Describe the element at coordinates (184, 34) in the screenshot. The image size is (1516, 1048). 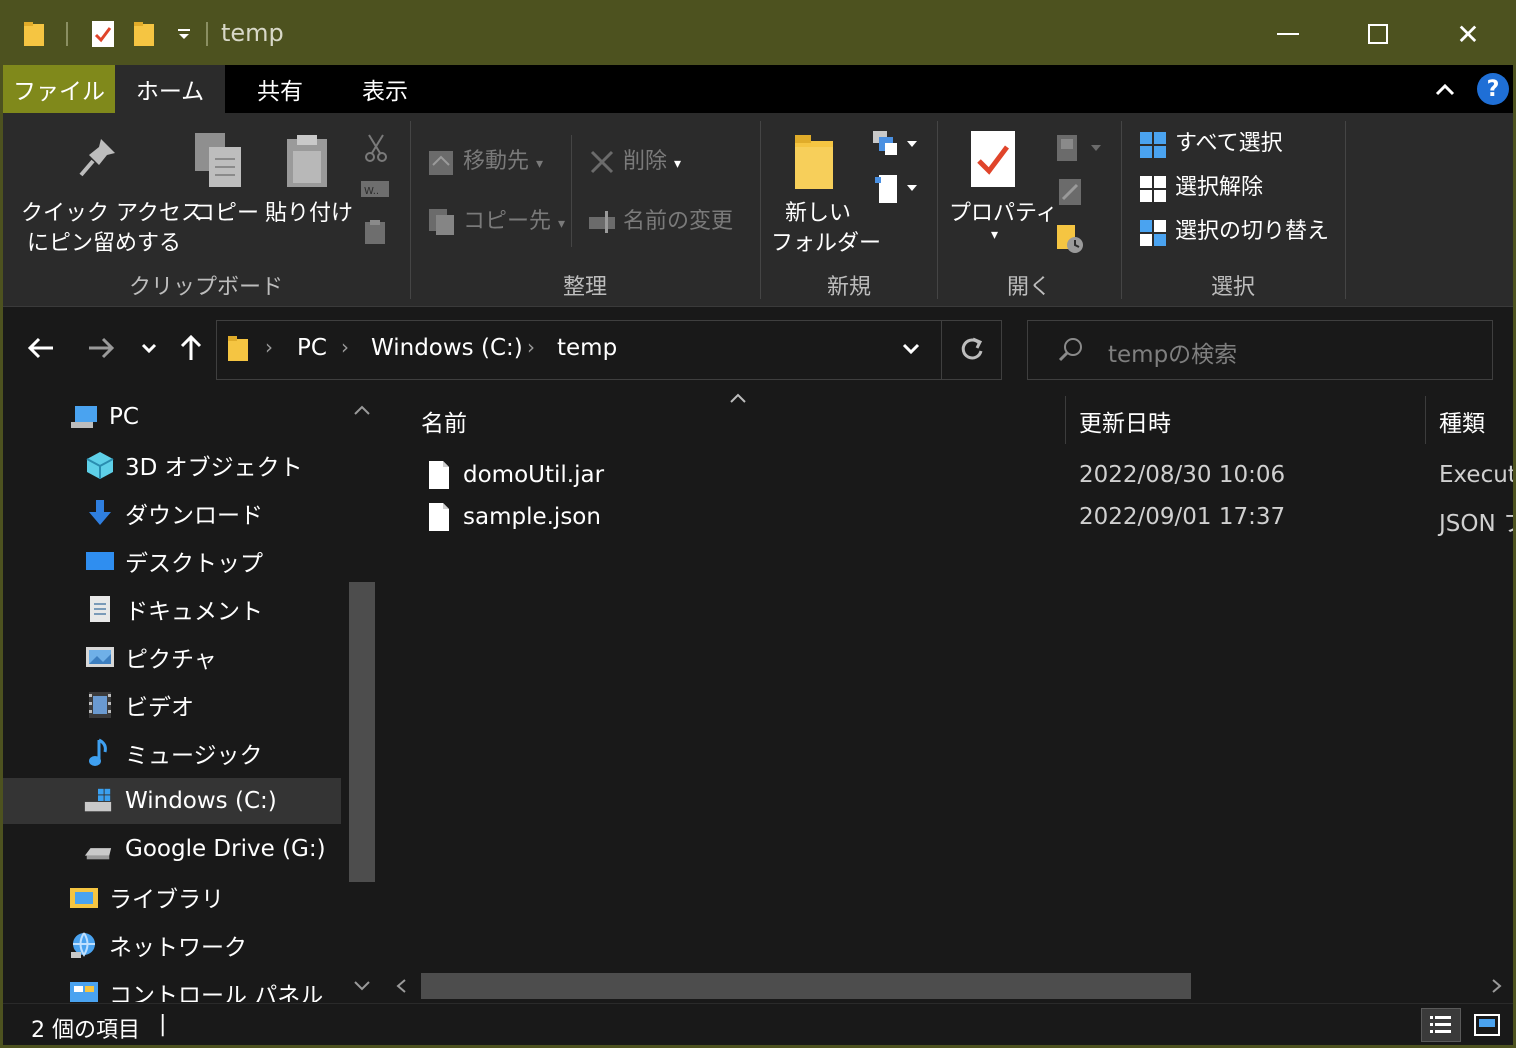
I see `customize-qa-dropdown-icon` at that location.